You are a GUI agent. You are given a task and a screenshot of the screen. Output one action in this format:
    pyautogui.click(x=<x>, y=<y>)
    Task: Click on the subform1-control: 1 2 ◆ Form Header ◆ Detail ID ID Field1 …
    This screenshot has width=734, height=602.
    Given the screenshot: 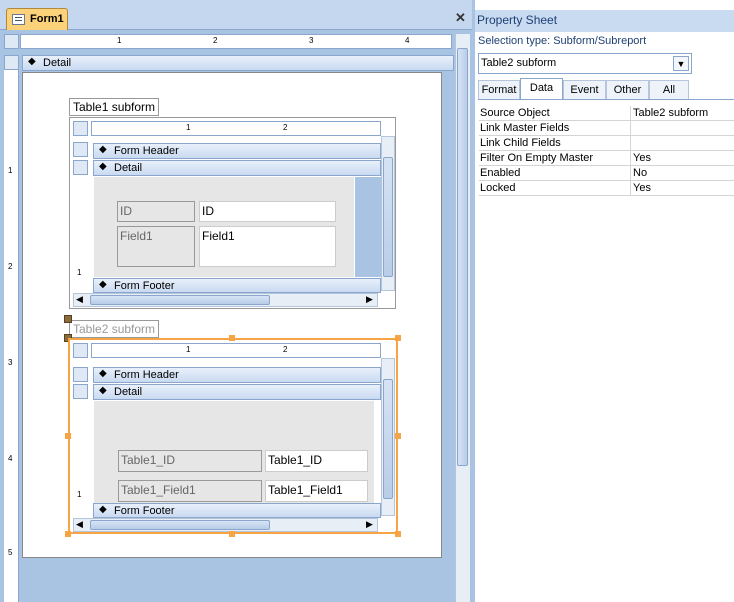 What is the action you would take?
    pyautogui.click(x=232, y=213)
    